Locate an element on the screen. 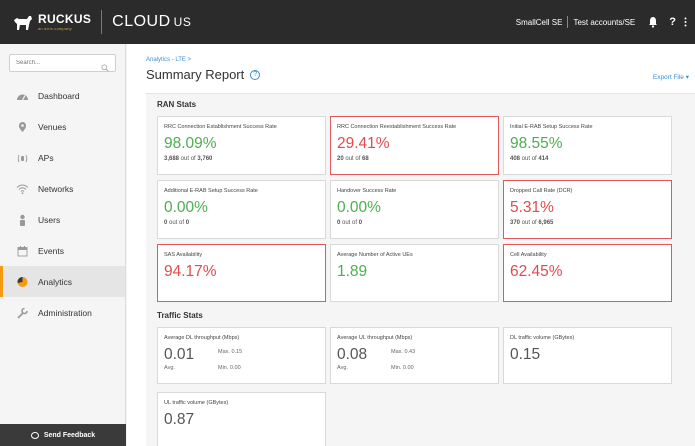  sidebar-item-label: Networks is located at coordinates (56, 188).